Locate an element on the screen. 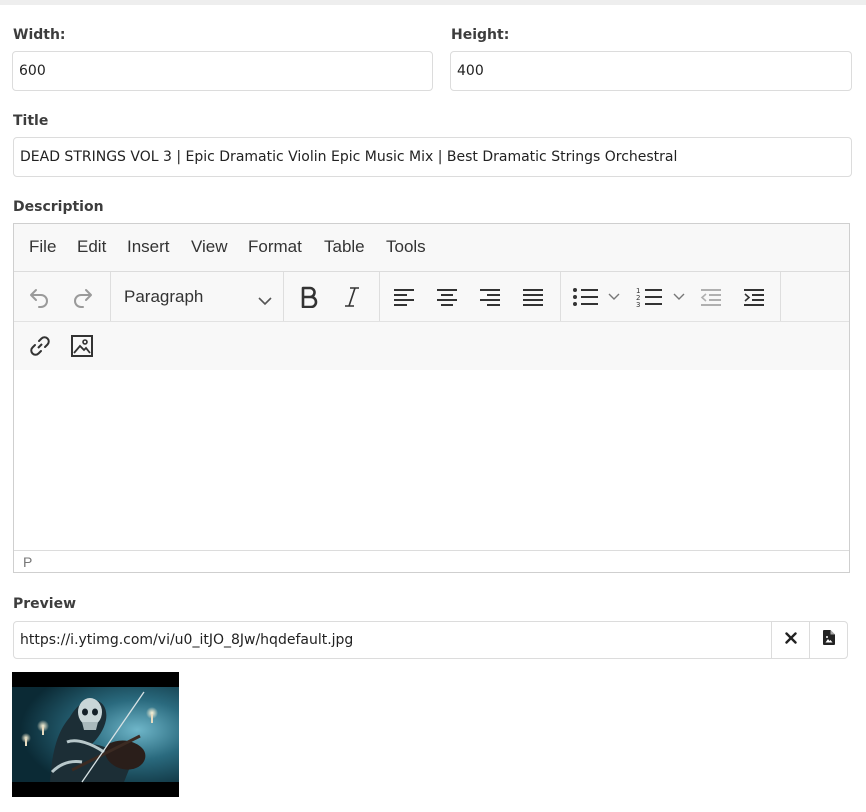  block-format-select: Paragraph is located at coordinates (198, 297).